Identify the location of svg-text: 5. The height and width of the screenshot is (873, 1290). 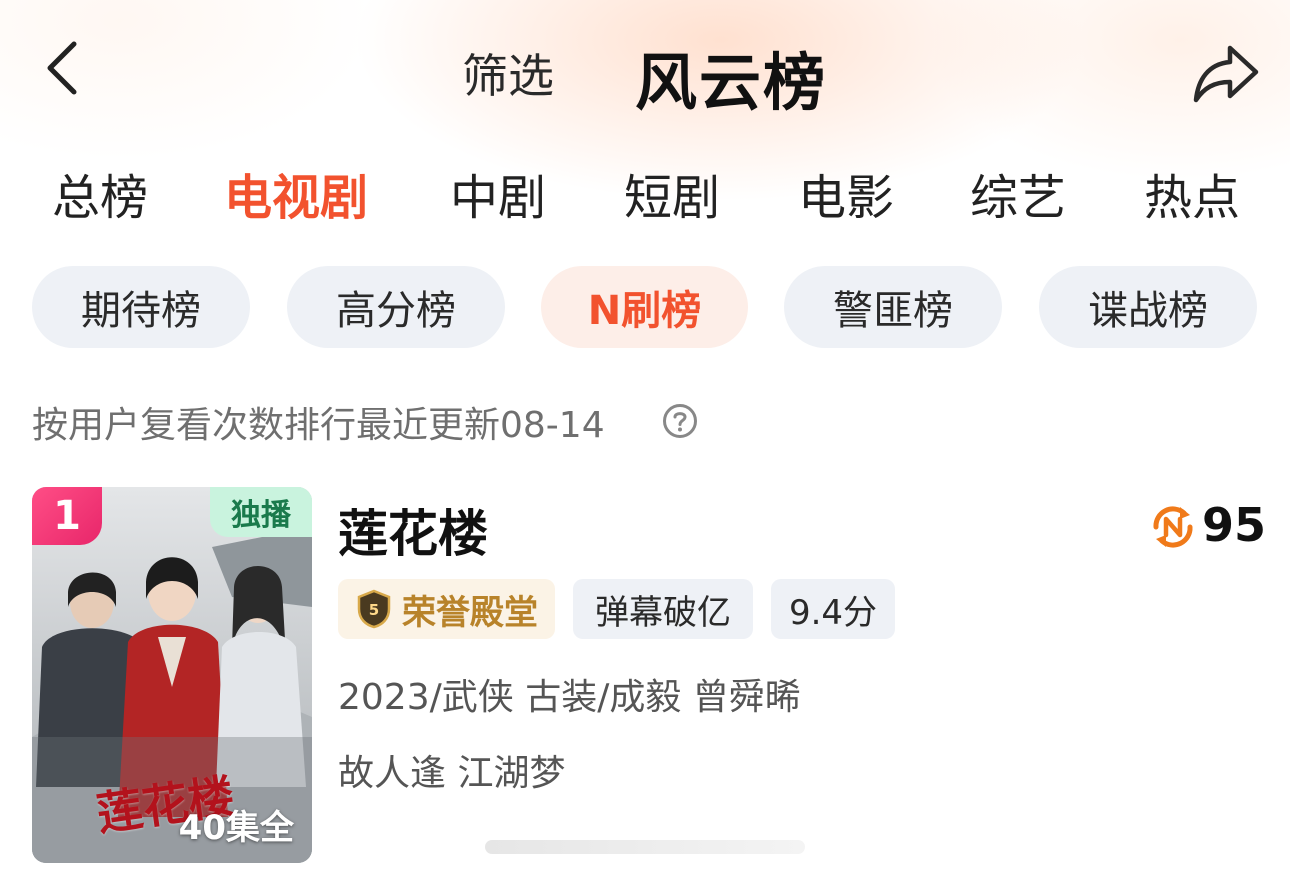
(374, 610).